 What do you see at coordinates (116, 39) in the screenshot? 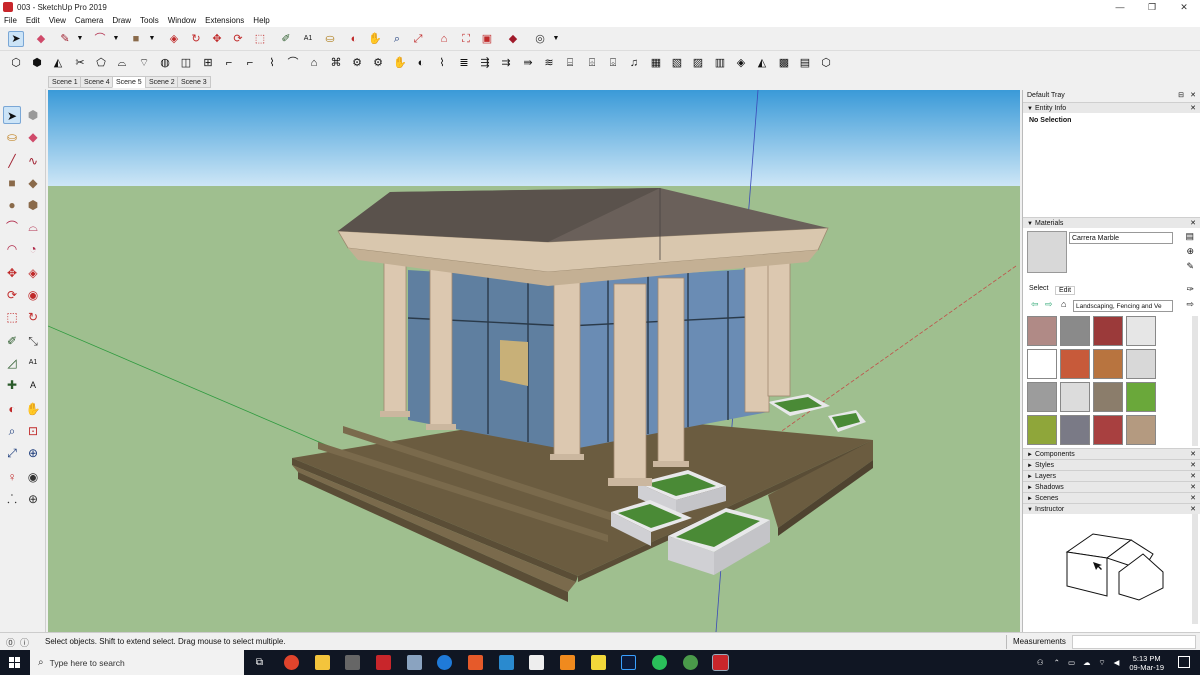
I see `arc-dropdown-icon: ▼` at bounding box center [116, 39].